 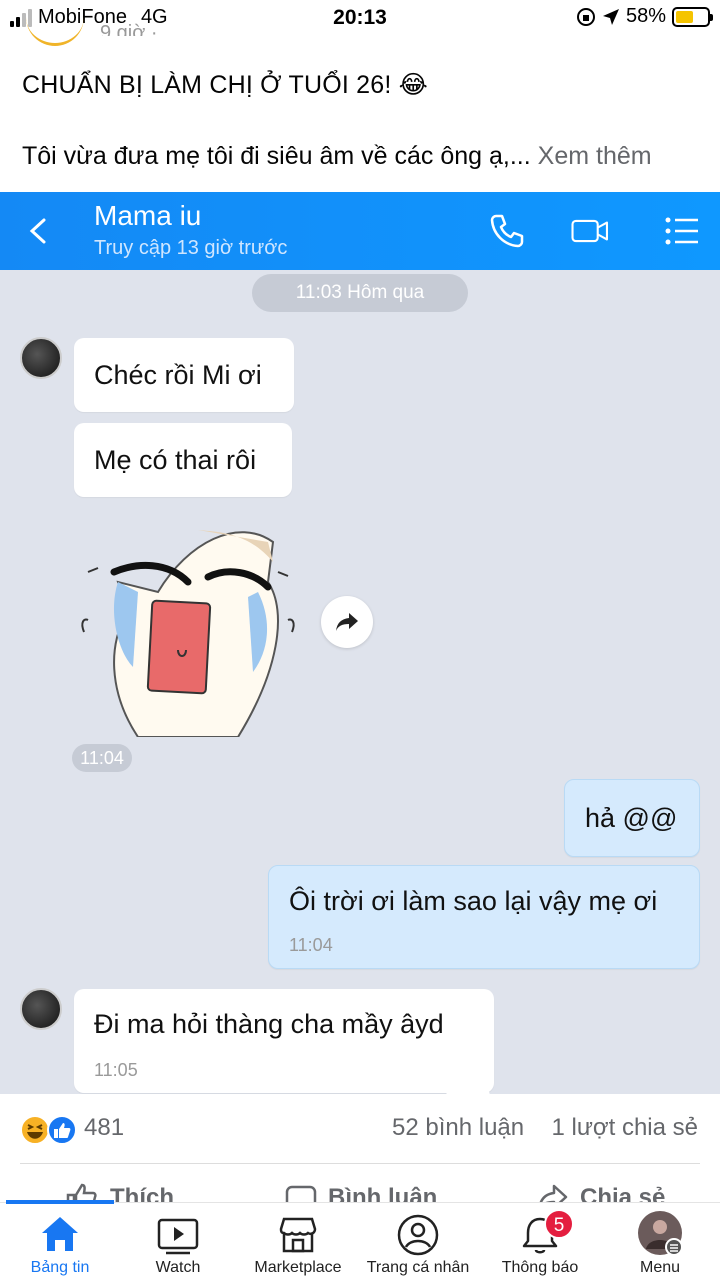 I want to click on comment-button: Bình luận, so click(x=382, y=1193).